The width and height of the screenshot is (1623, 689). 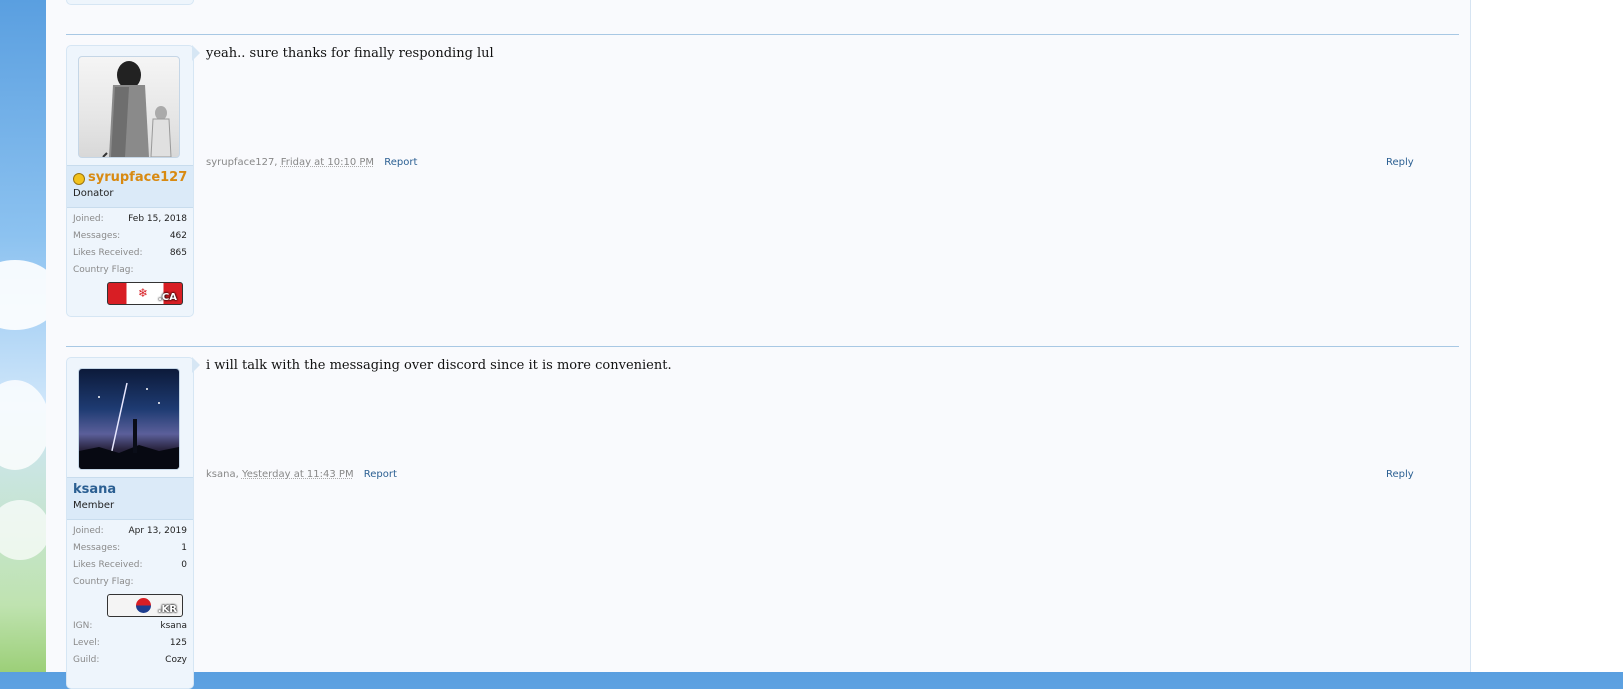 I want to click on extra-row-ign: IGN: ksana, so click(x=130, y=627).